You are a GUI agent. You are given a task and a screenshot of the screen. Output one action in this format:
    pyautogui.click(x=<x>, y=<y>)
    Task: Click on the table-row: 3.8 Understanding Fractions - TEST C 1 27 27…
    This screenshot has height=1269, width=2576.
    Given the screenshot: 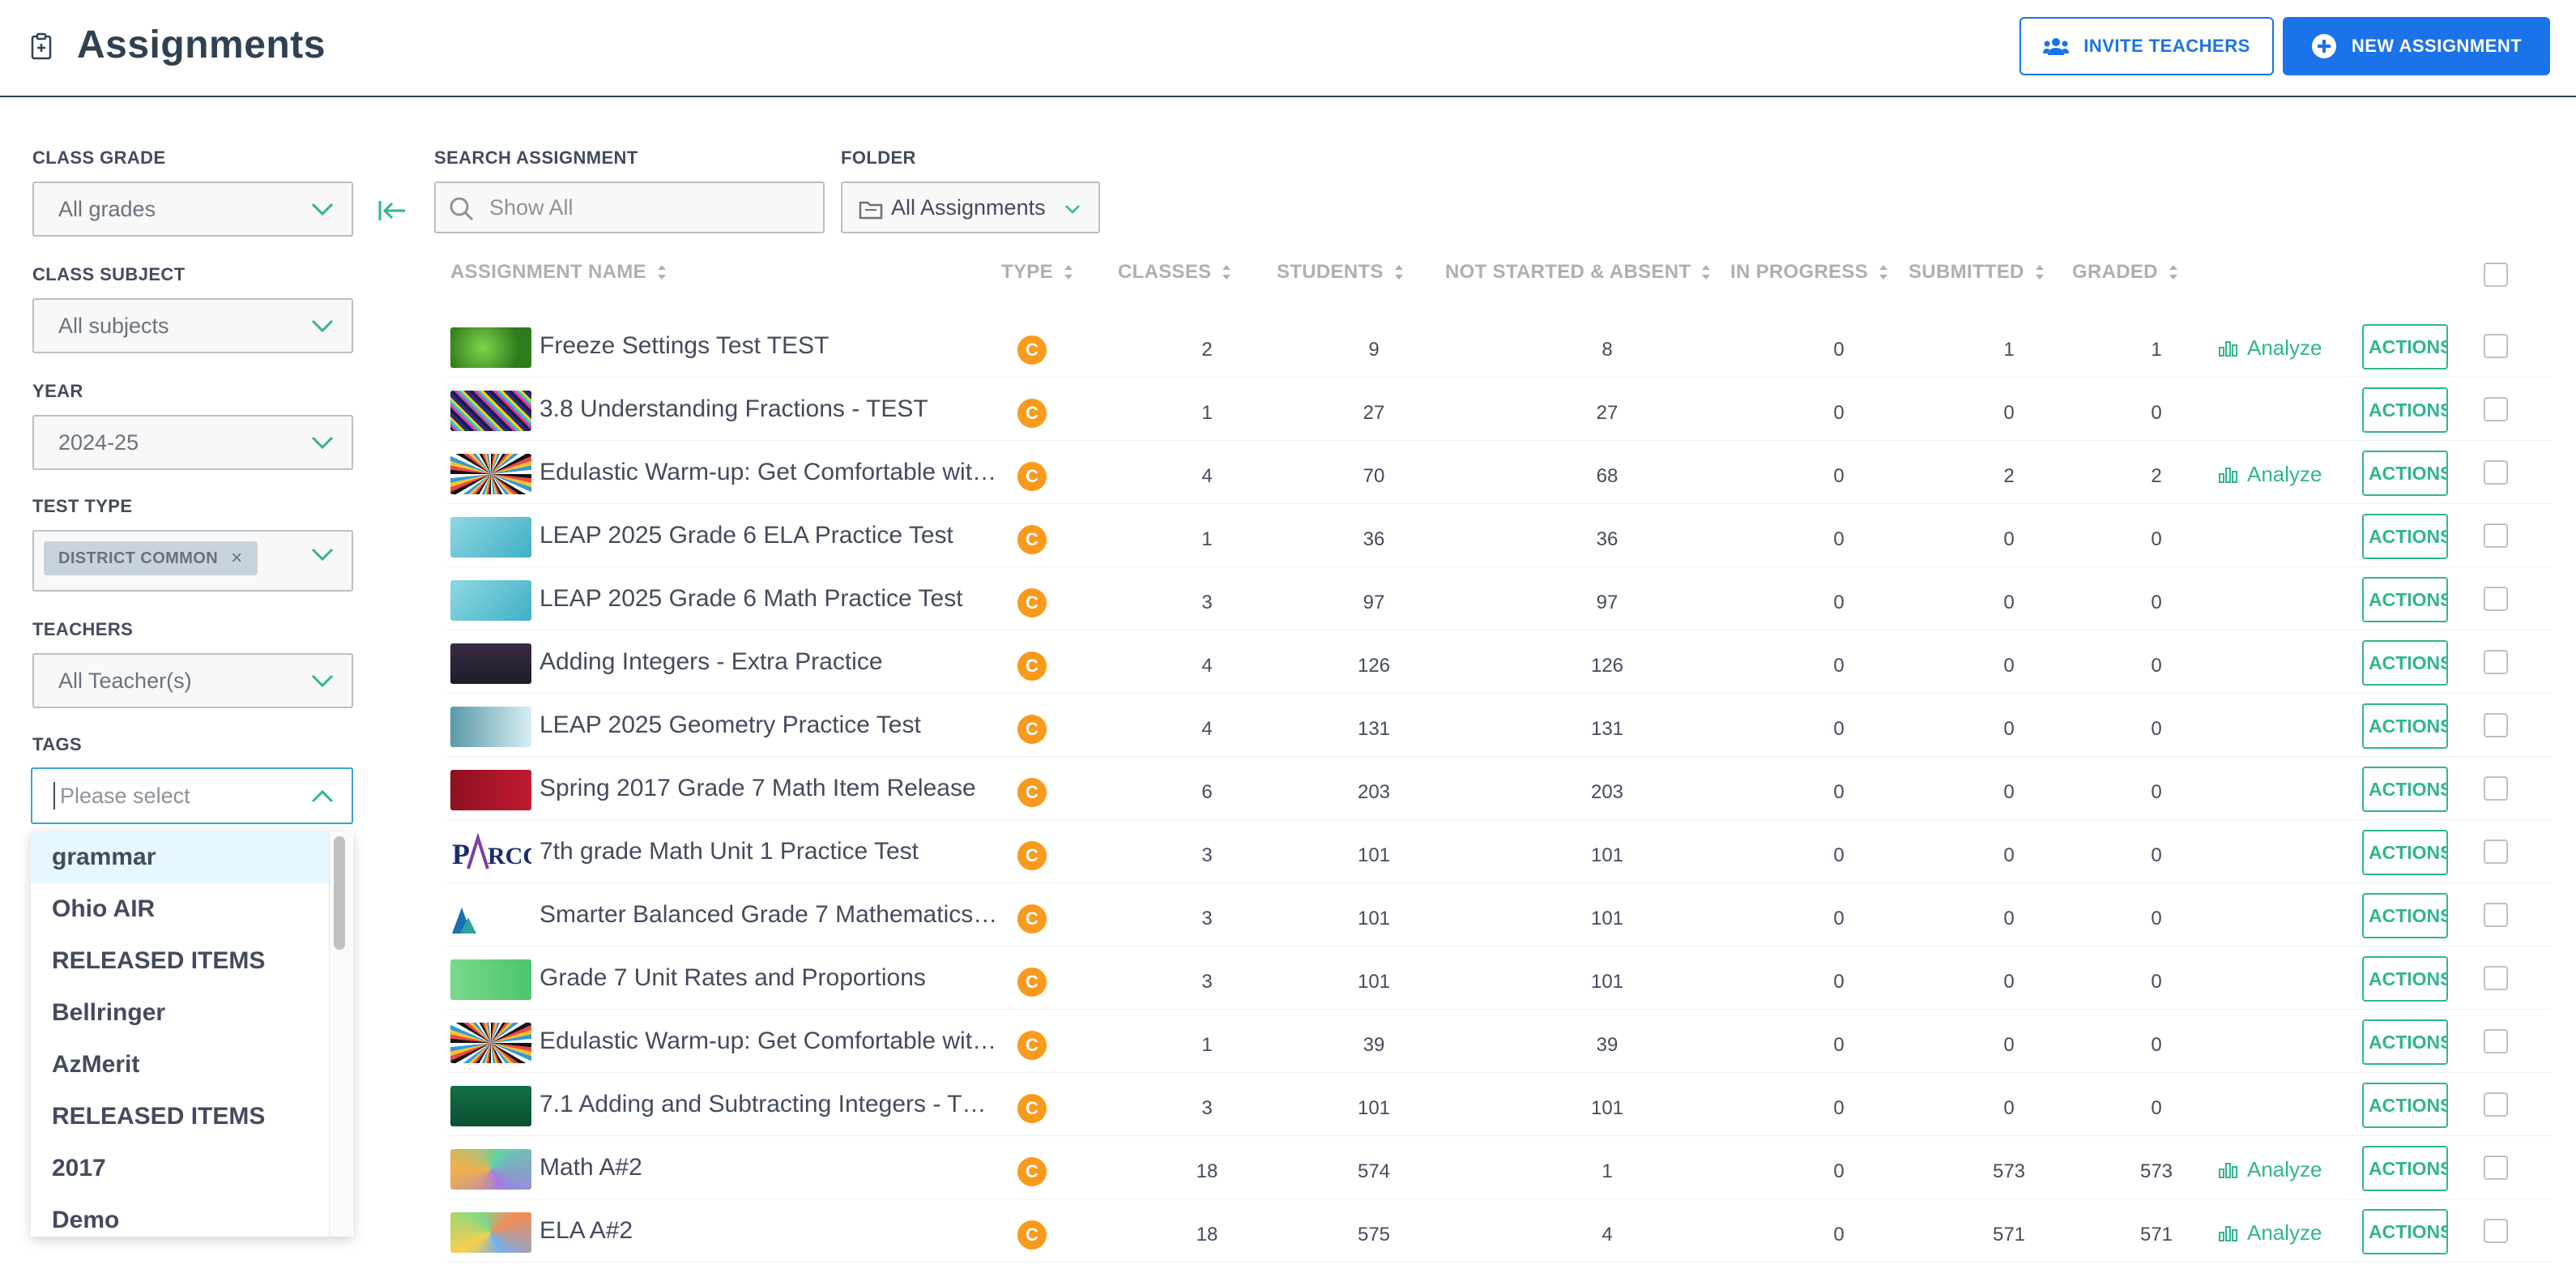 What is the action you would take?
    pyautogui.click(x=1499, y=409)
    